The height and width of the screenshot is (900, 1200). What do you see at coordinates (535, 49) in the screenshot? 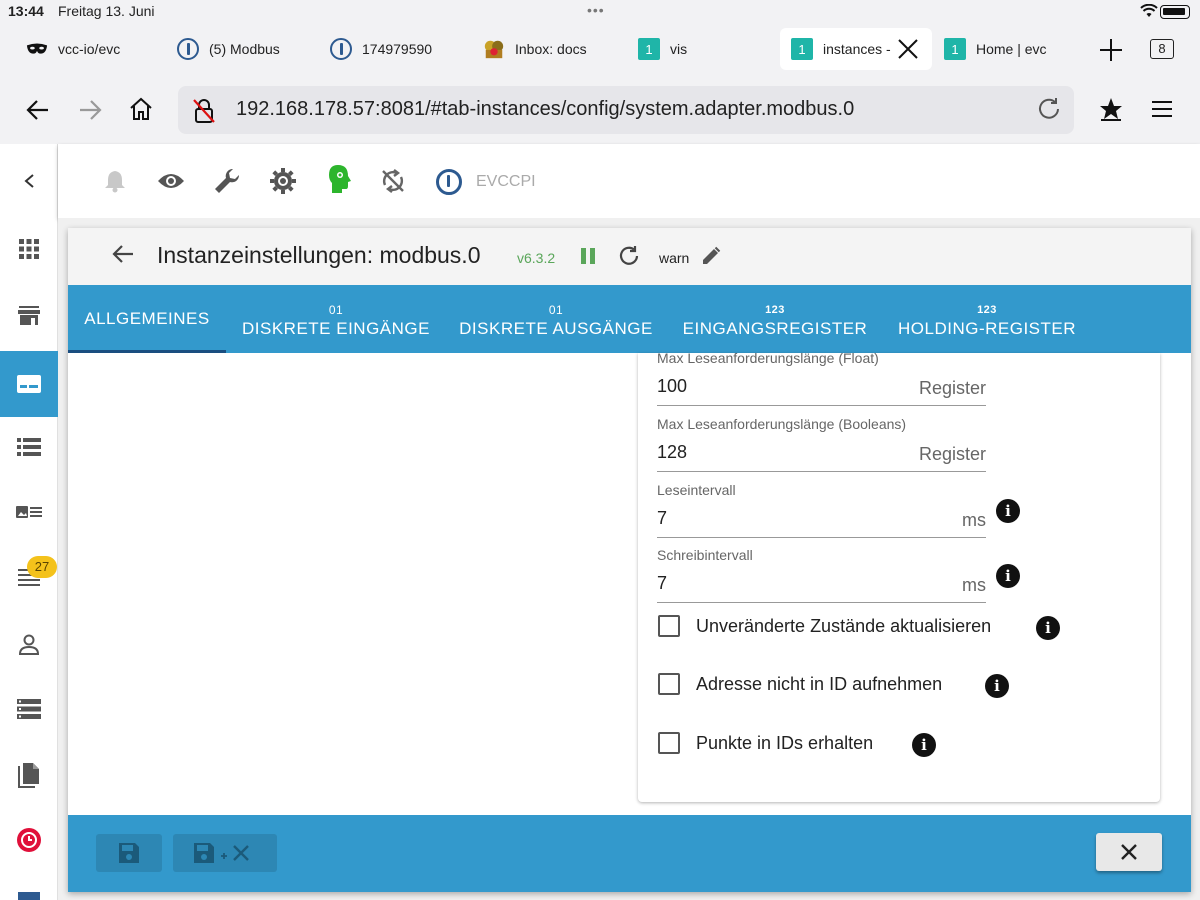
I see `browser-tab-inbox: Inbox: docs` at bounding box center [535, 49].